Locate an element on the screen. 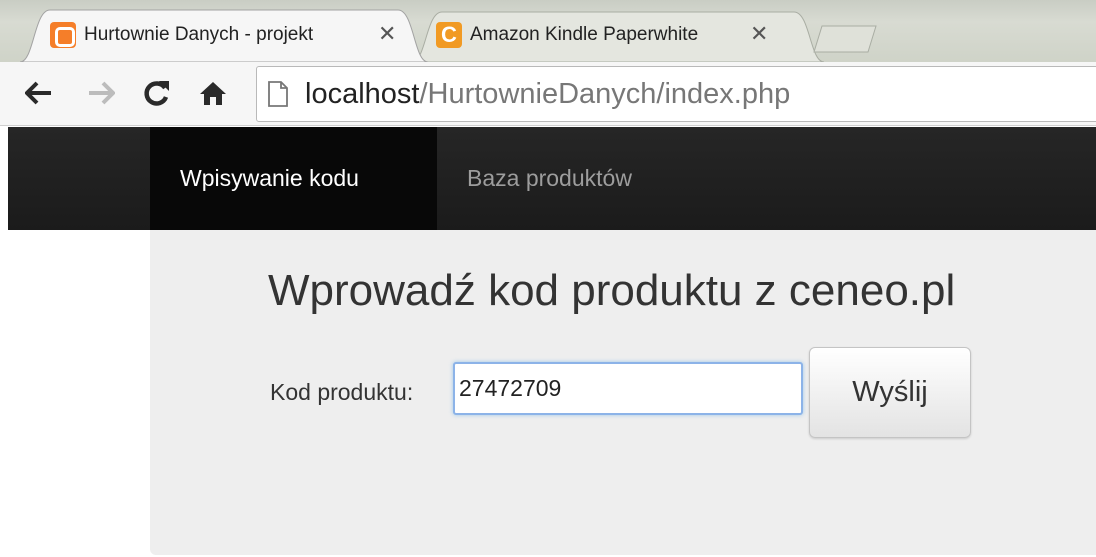 The image size is (1096, 557). reload-icon is located at coordinates (156, 93).